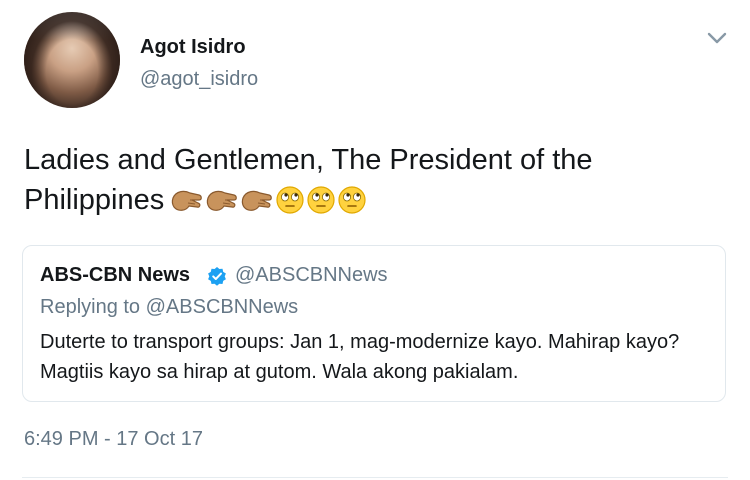  Describe the element at coordinates (115, 275) in the screenshot. I see `quoted-author-name: ABS-CBN News` at that location.